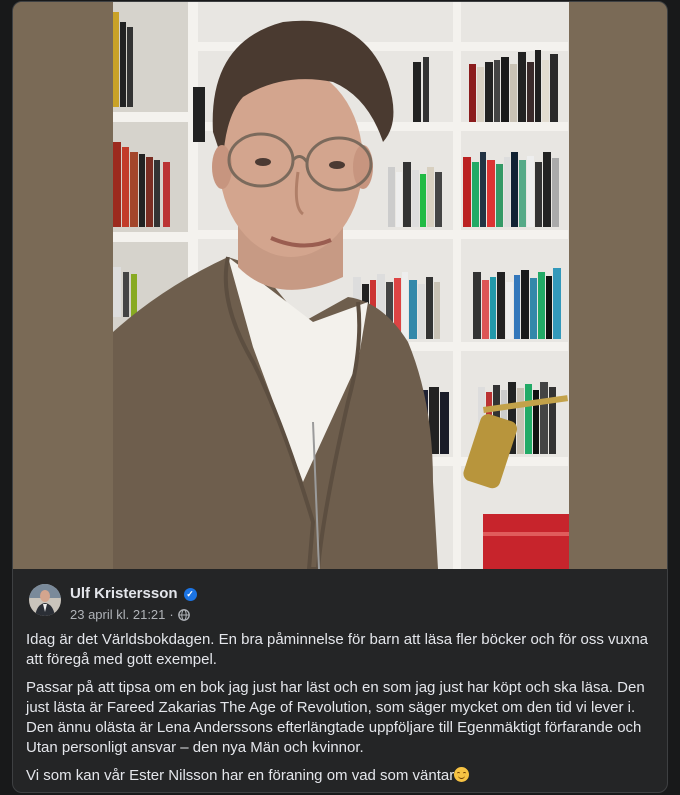 The height and width of the screenshot is (795, 680). I want to click on avatar, so click(45, 600).